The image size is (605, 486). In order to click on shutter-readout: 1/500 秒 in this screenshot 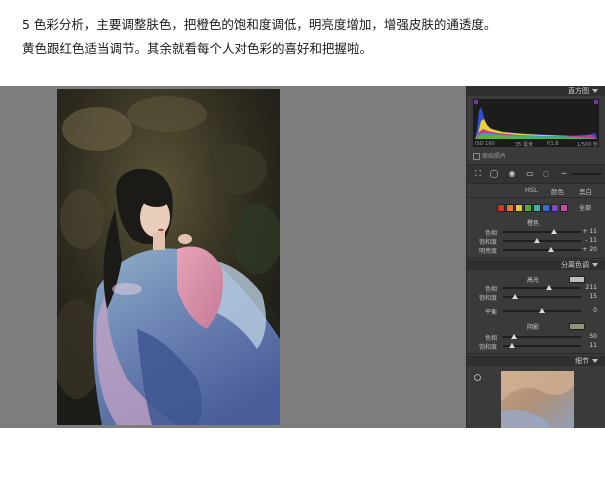, I will do `click(587, 145)`.